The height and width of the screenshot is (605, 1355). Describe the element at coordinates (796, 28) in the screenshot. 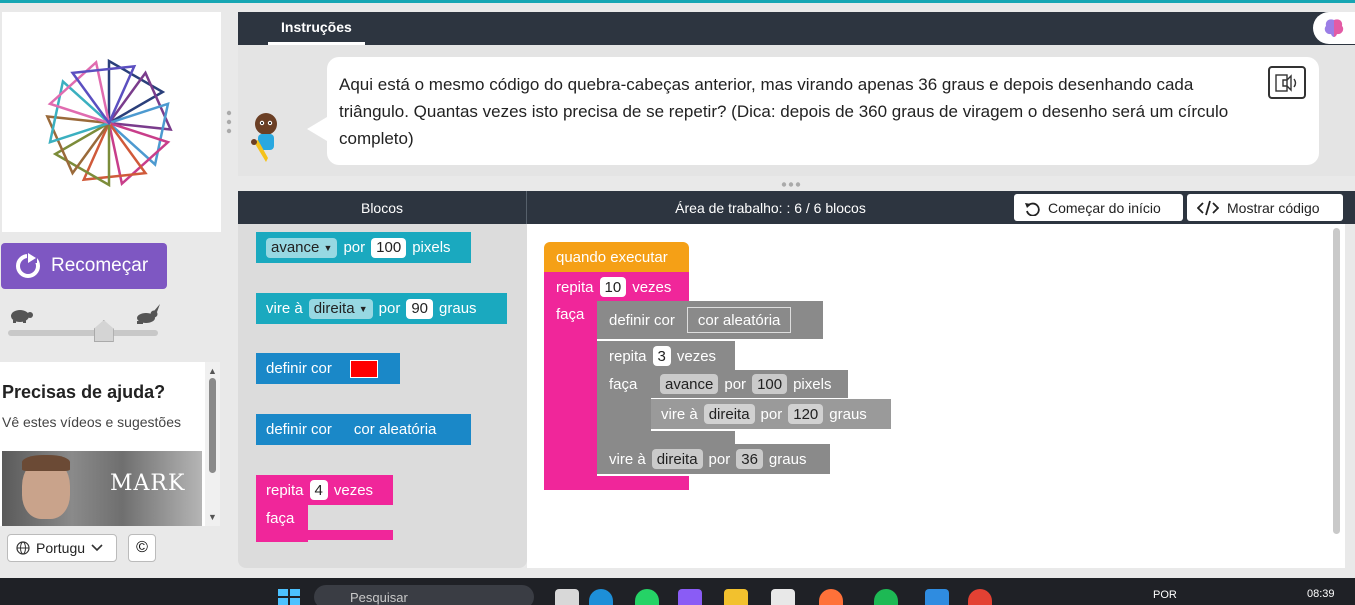

I see `instructions-header: Instruções` at that location.